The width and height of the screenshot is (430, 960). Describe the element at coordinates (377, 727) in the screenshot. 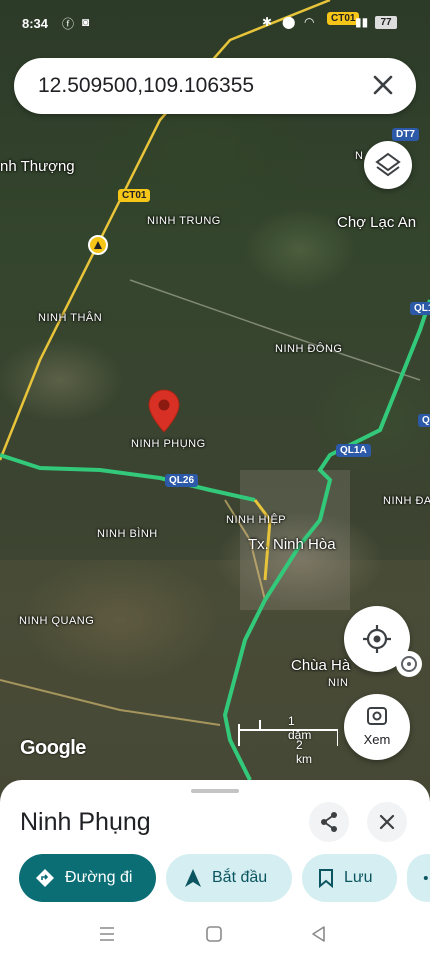

I see `lens-view-button: Xem` at that location.